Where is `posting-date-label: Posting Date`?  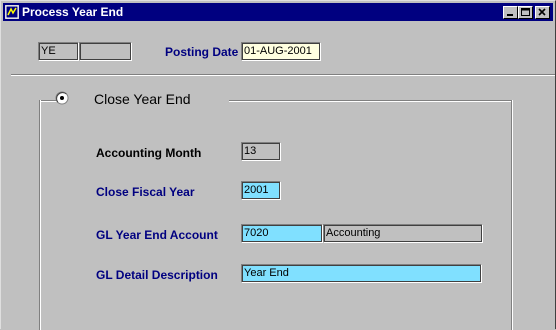
posting-date-label: Posting Date is located at coordinates (202, 52).